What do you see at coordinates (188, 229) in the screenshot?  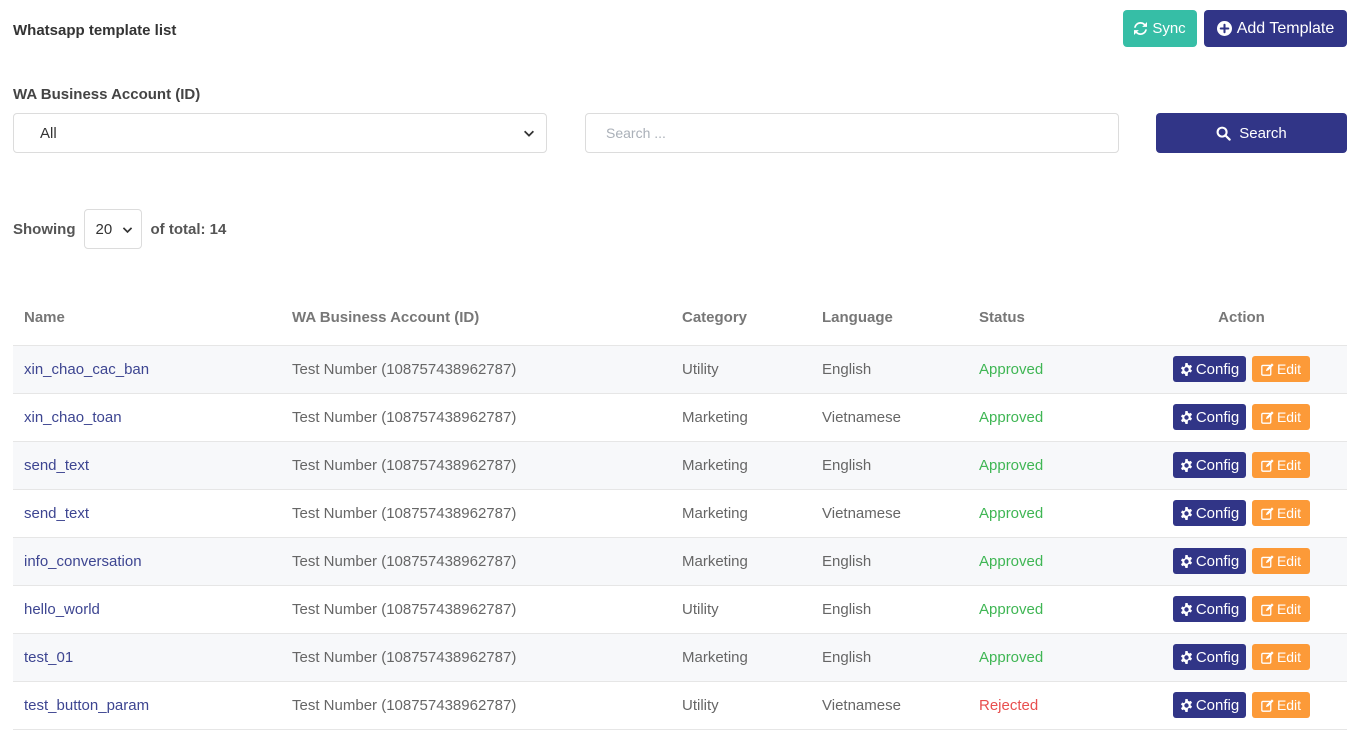 I see `total-count: of total: 14` at bounding box center [188, 229].